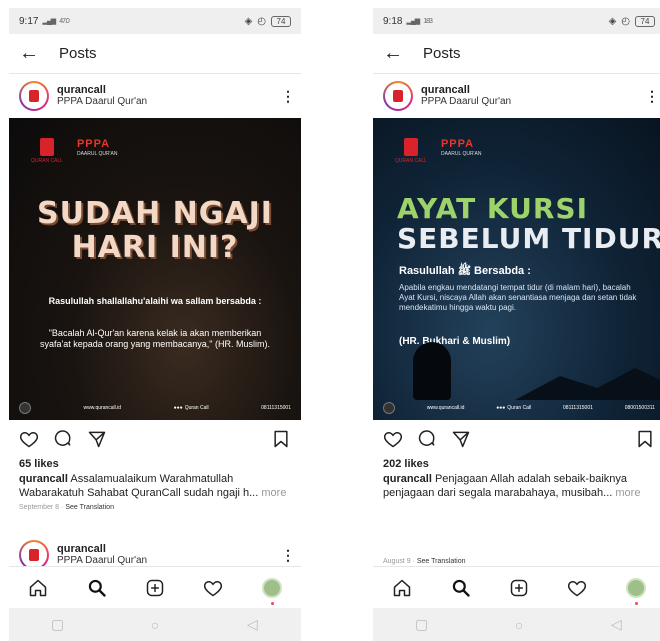 The height and width of the screenshot is (641, 660). I want to click on status-bar: 9:17 ▂▄▆ 47.0 ◈ ◴ 74, so click(155, 21).